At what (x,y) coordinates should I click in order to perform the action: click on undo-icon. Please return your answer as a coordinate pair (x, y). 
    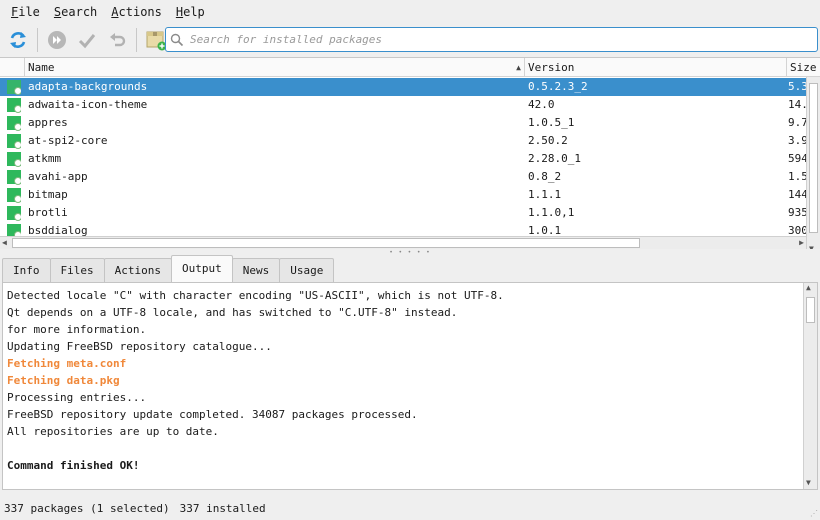
    Looking at the image, I should click on (118, 40).